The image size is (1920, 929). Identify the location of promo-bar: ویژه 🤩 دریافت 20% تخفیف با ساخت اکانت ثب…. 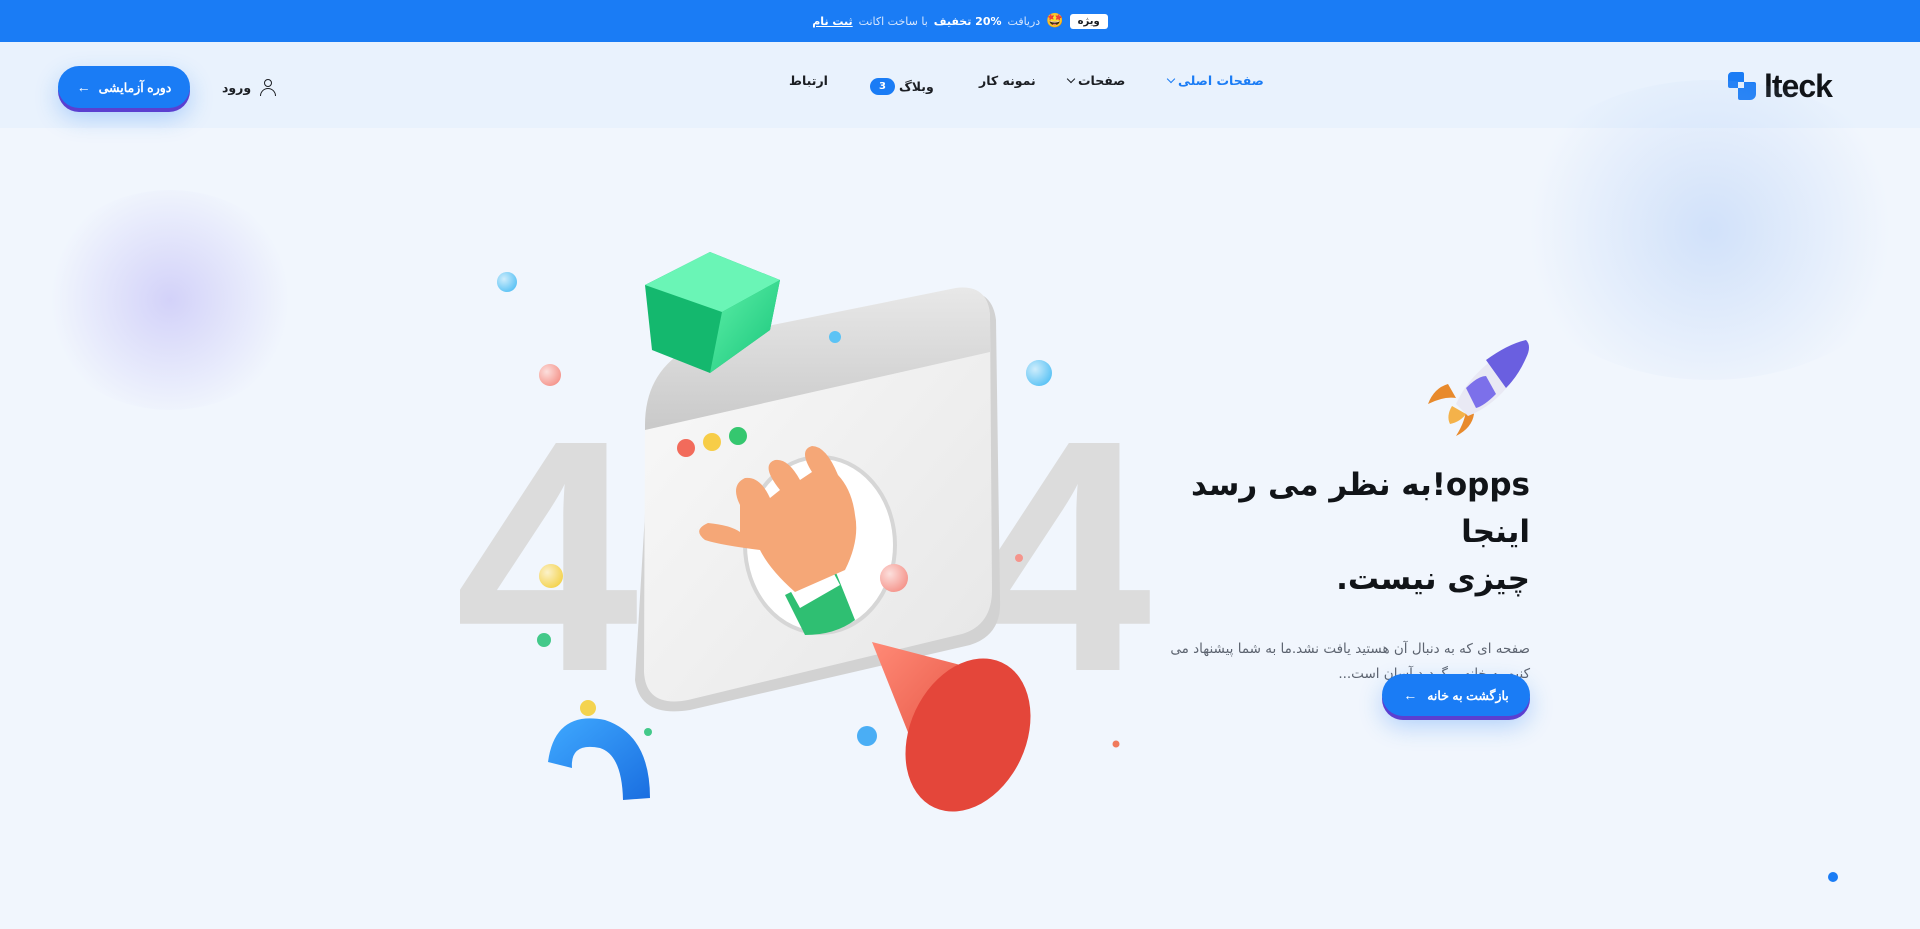
(960, 21).